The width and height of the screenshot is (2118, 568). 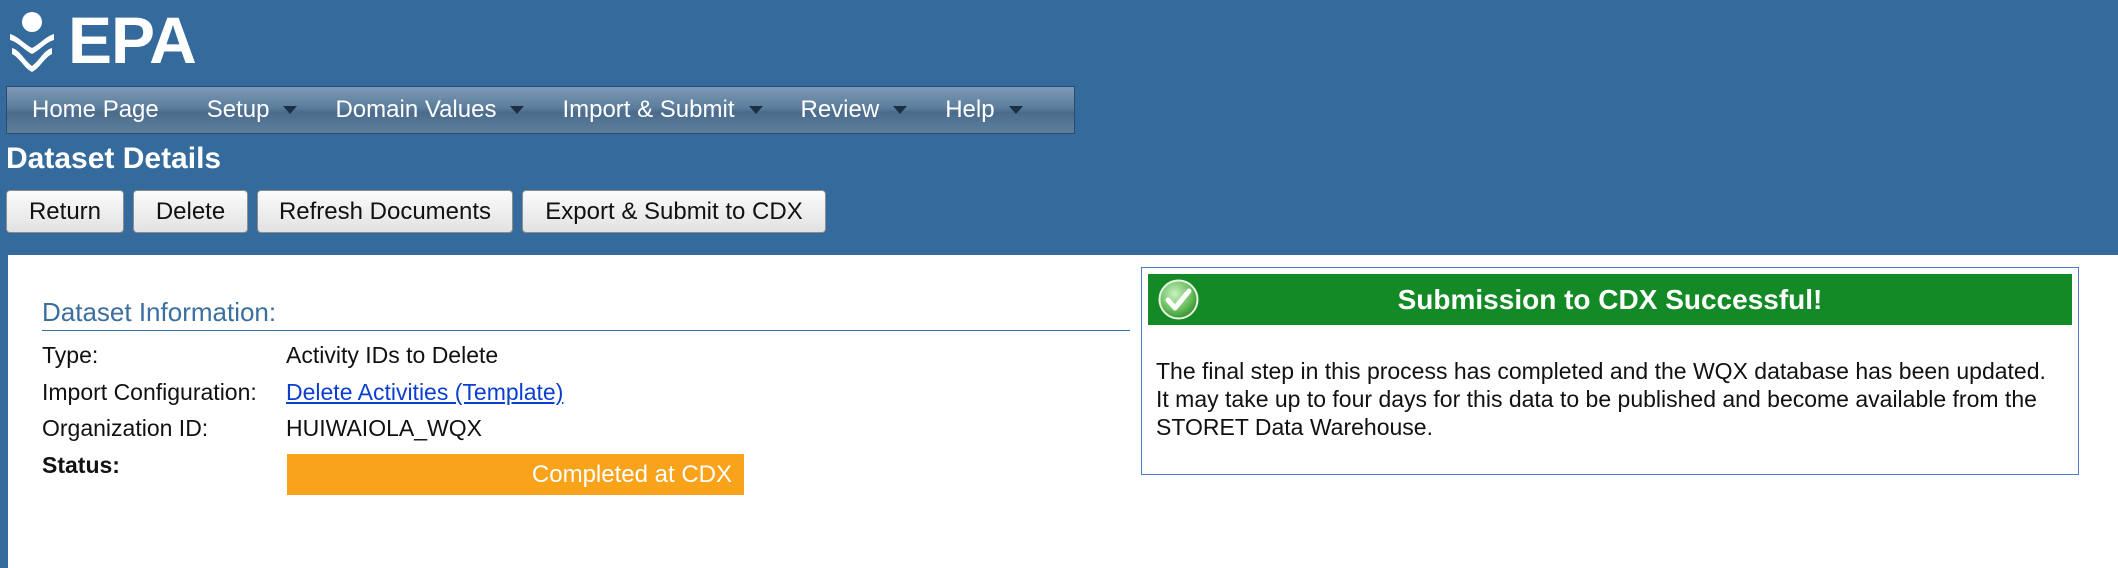 I want to click on nav-home-page: Home Page, so click(x=95, y=110).